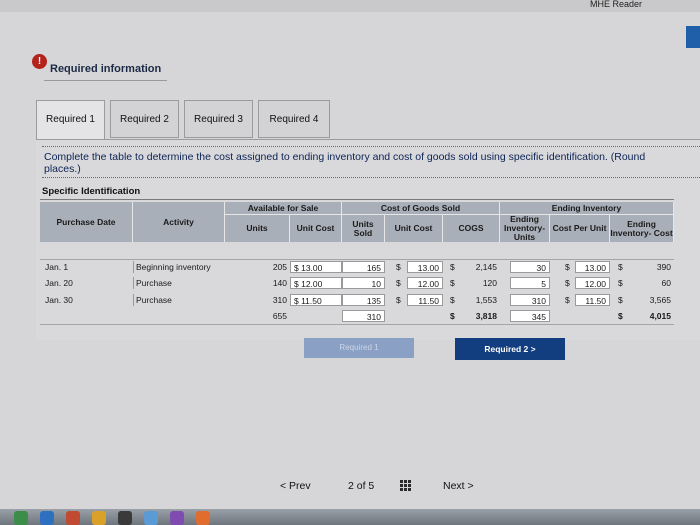  Describe the element at coordinates (363, 267) in the screenshot. I see `units-sold-input: 165` at that location.